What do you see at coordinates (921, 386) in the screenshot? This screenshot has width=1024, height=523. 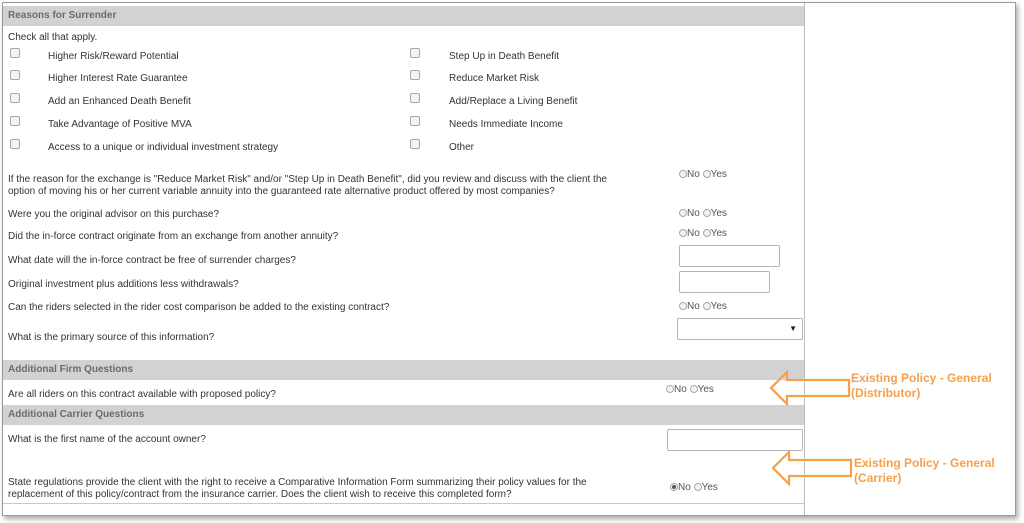 I see `callout-existing-policy-distributor: Existing Policy - General (Distributor)` at bounding box center [921, 386].